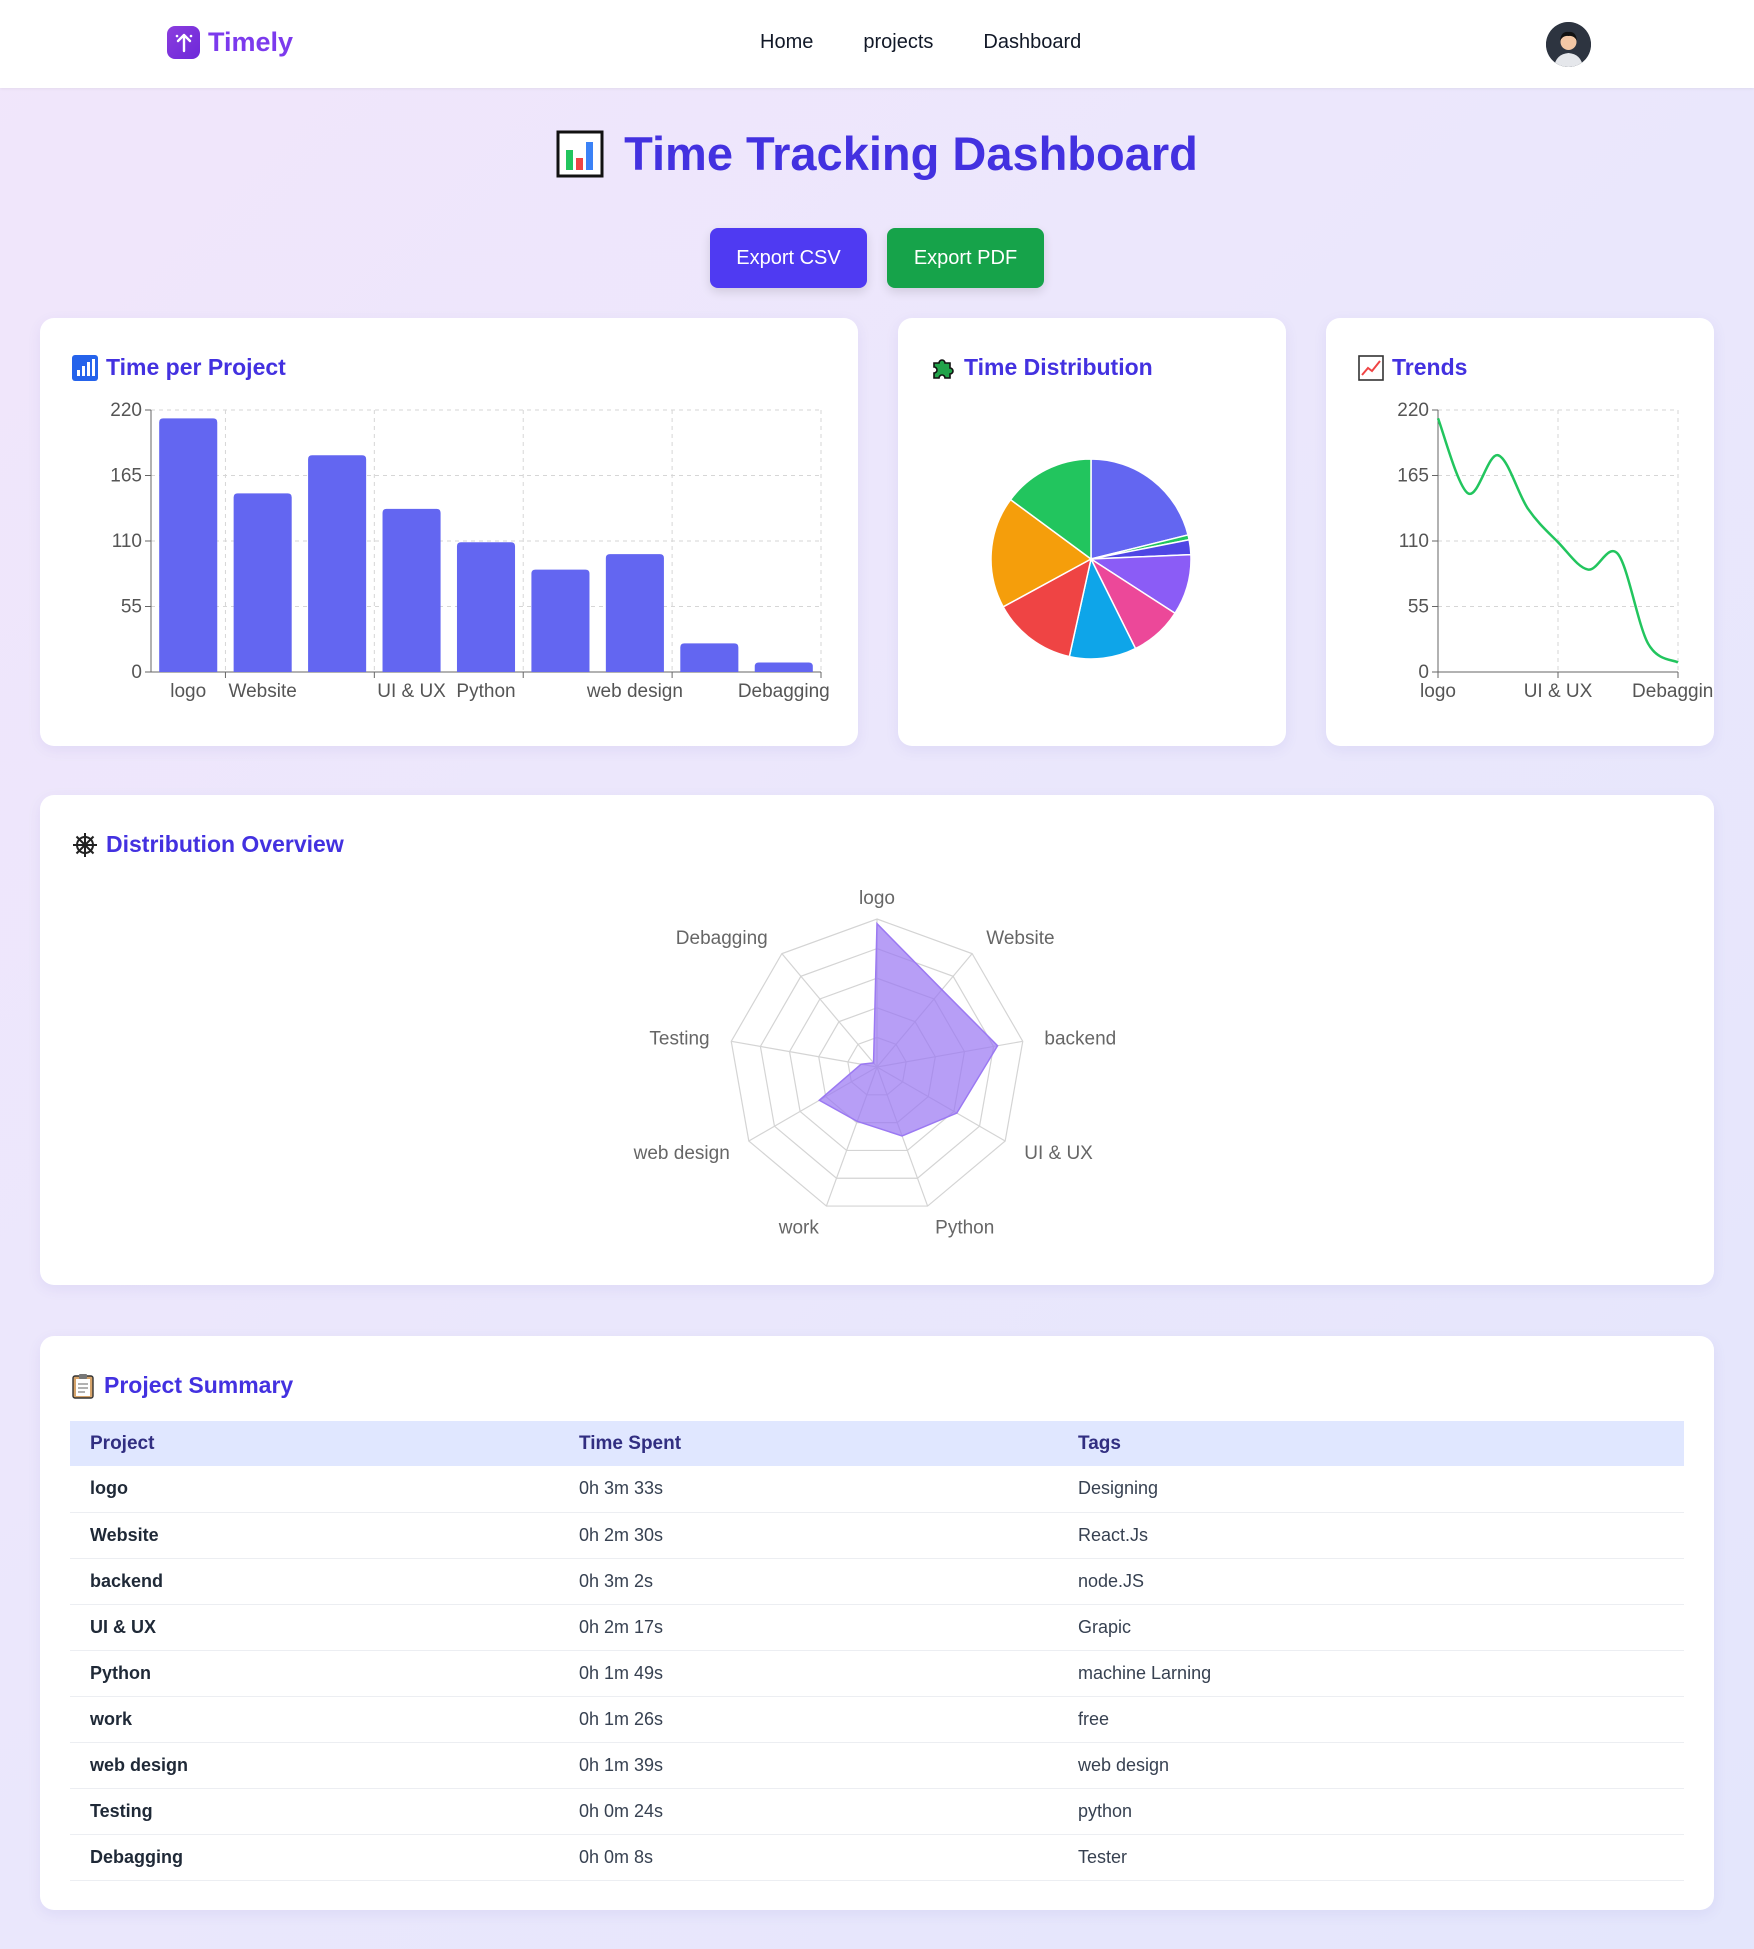 The height and width of the screenshot is (1949, 1754). What do you see at coordinates (1058, 1153) in the screenshot?
I see `radar-axis-label: UI & UX` at bounding box center [1058, 1153].